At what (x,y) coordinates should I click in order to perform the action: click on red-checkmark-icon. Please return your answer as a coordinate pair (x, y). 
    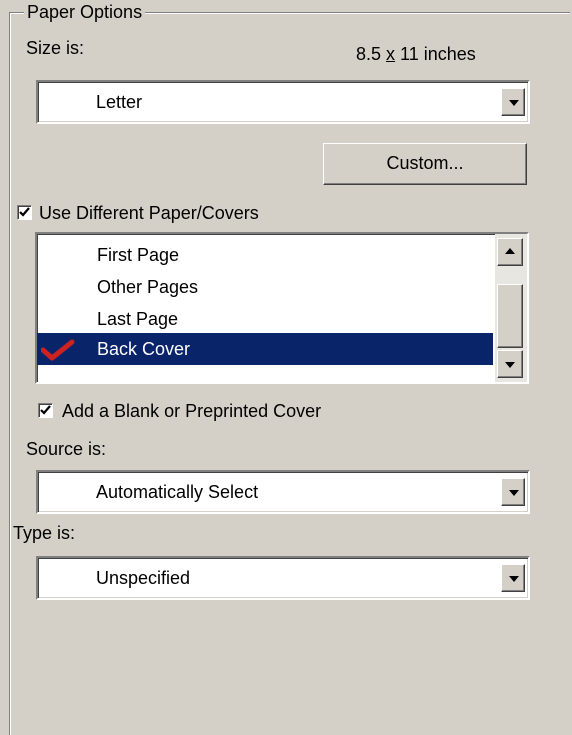
    Looking at the image, I should click on (58, 350).